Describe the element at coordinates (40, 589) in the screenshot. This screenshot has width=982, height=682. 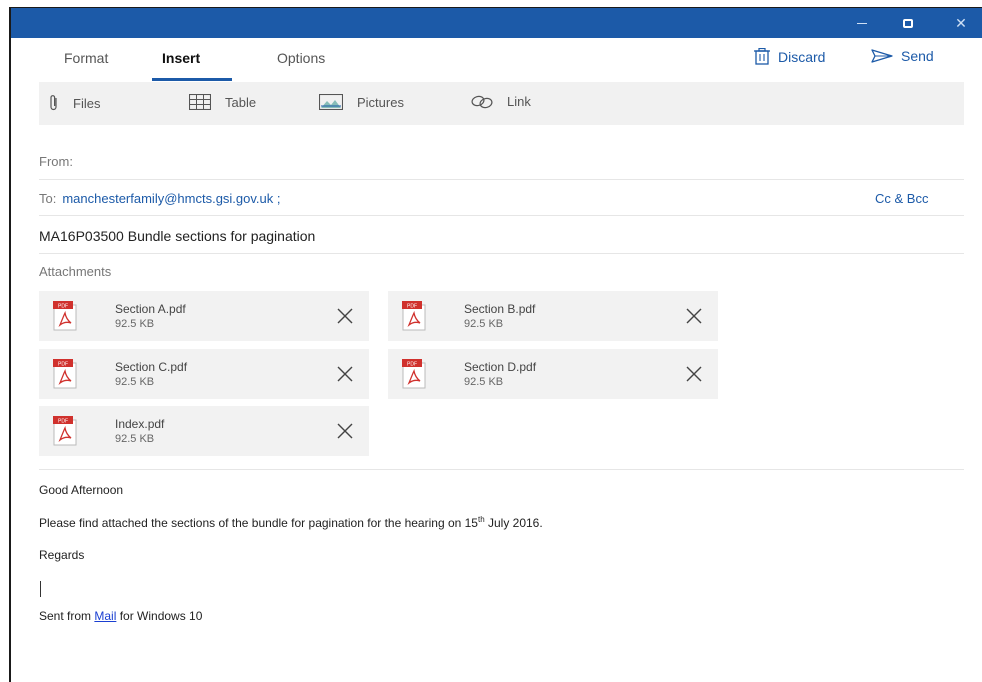
I see `text-cursor` at that location.